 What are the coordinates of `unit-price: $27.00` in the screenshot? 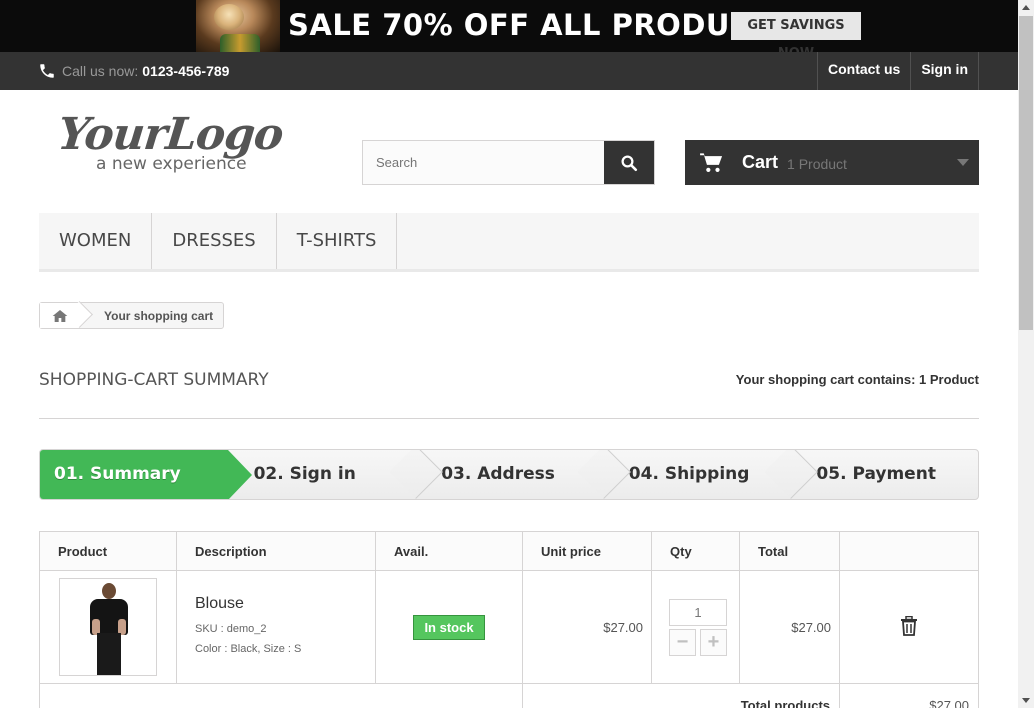 It's located at (587, 627).